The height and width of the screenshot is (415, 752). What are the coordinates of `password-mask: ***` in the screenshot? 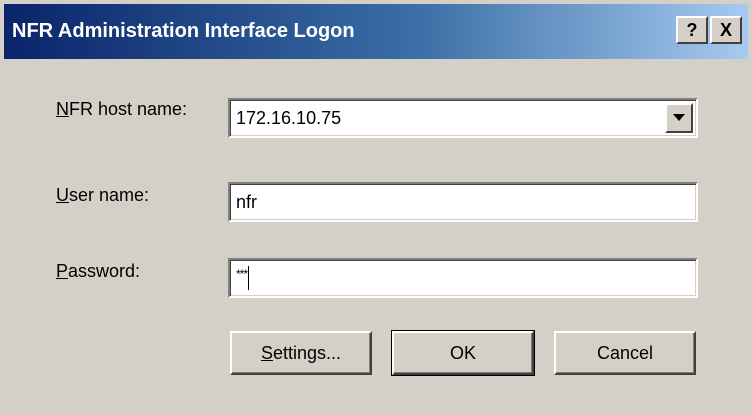 It's located at (242, 274).